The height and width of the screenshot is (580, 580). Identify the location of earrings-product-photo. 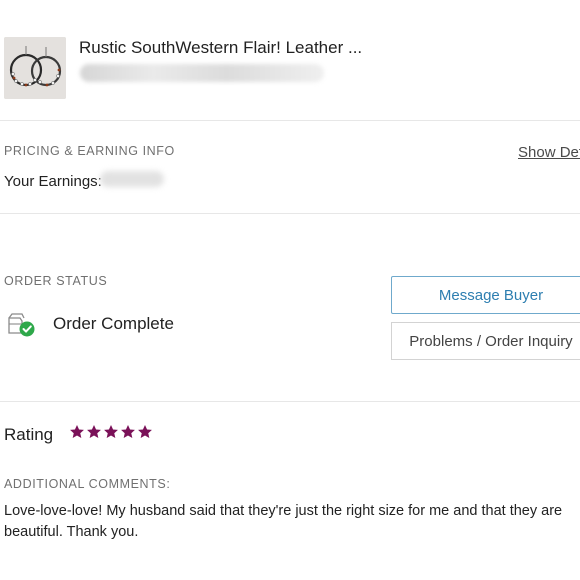
(35, 68).